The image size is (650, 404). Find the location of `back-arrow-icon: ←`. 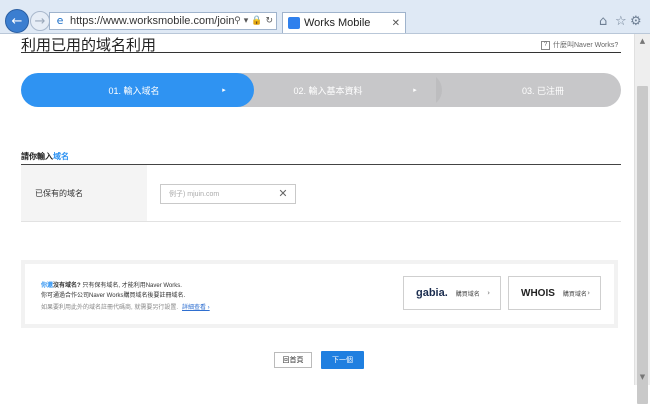

back-arrow-icon: ← is located at coordinates (17, 21).